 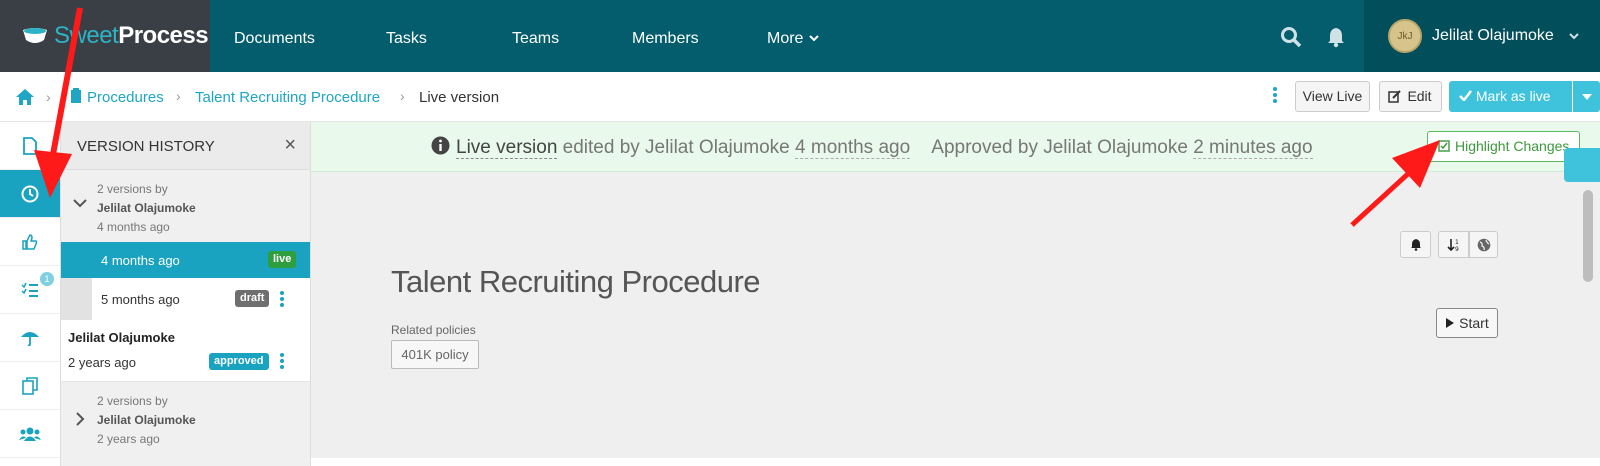 I want to click on approved-badge: approved, so click(x=239, y=361).